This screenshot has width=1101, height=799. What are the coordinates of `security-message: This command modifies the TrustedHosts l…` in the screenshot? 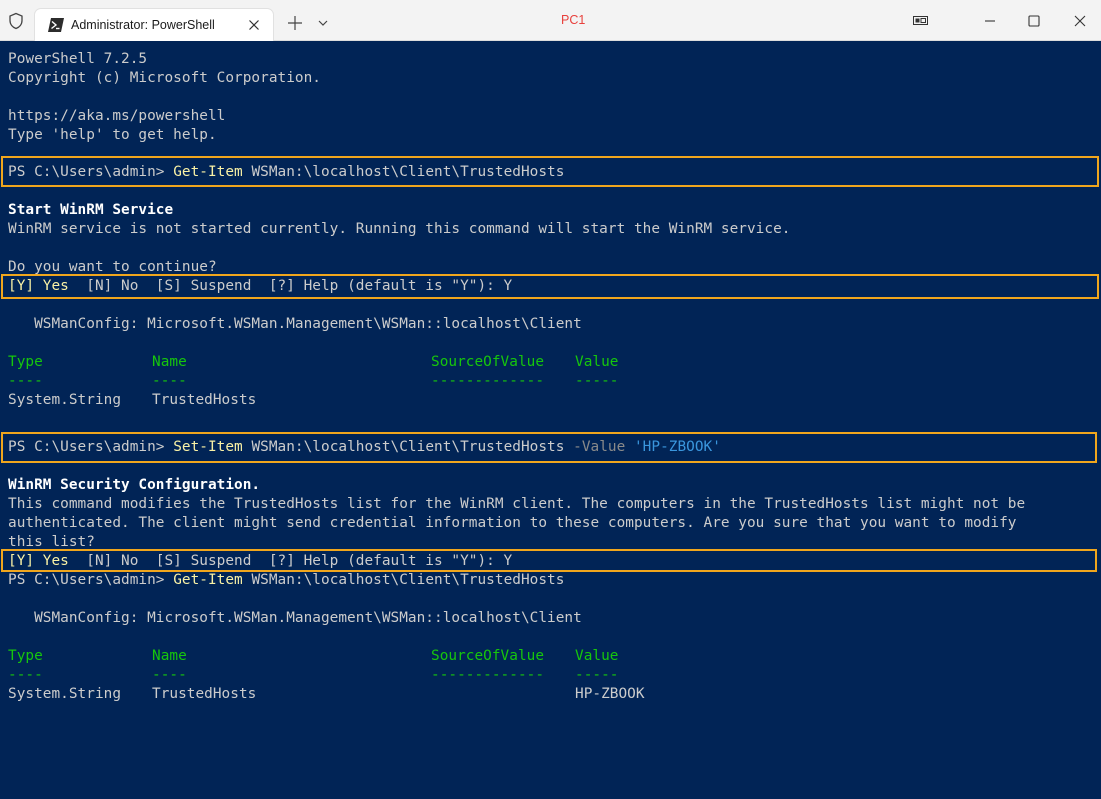 It's located at (517, 504).